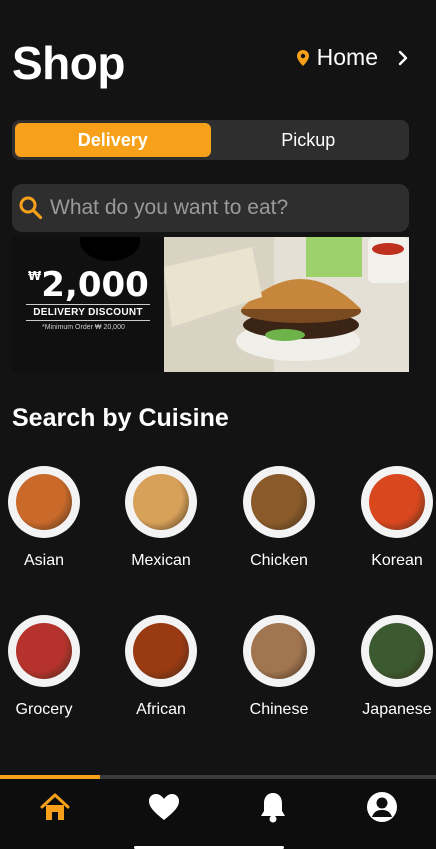 The height and width of the screenshot is (849, 436). I want to click on cuisine-label: Asian, so click(44, 560).